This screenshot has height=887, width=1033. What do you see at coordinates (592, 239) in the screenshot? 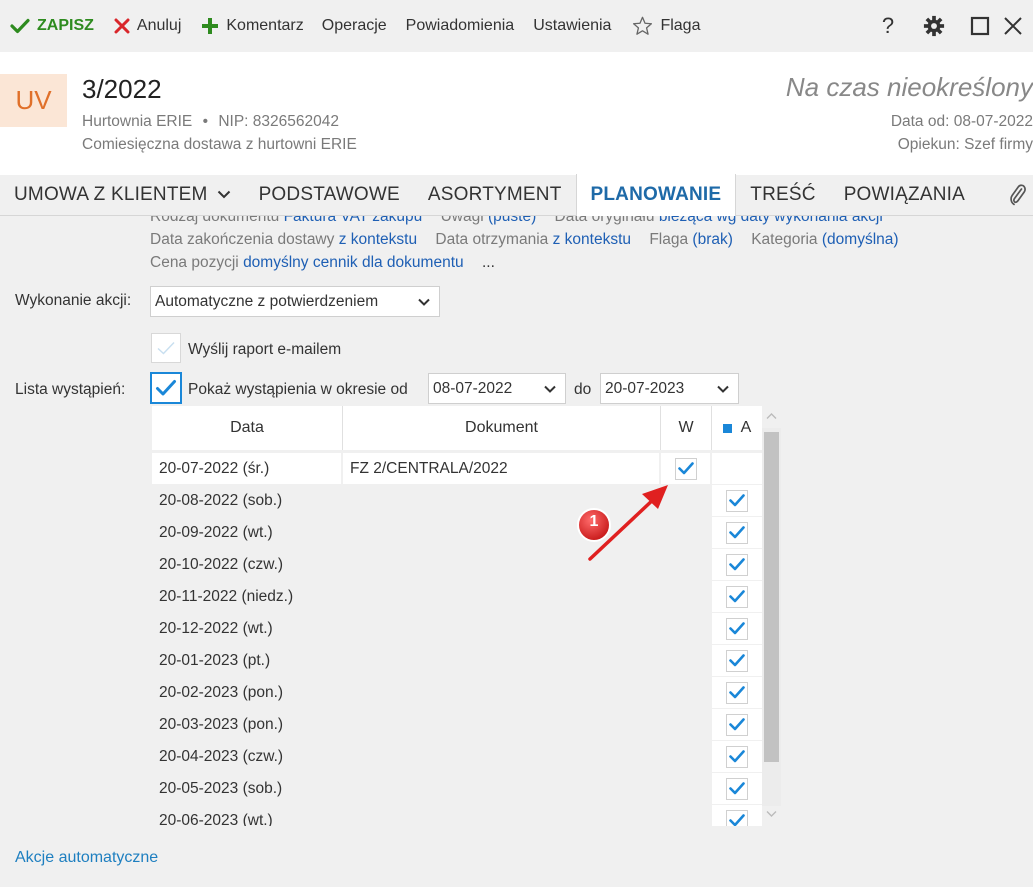
I see `received-date-link: z kontekstu` at bounding box center [592, 239].